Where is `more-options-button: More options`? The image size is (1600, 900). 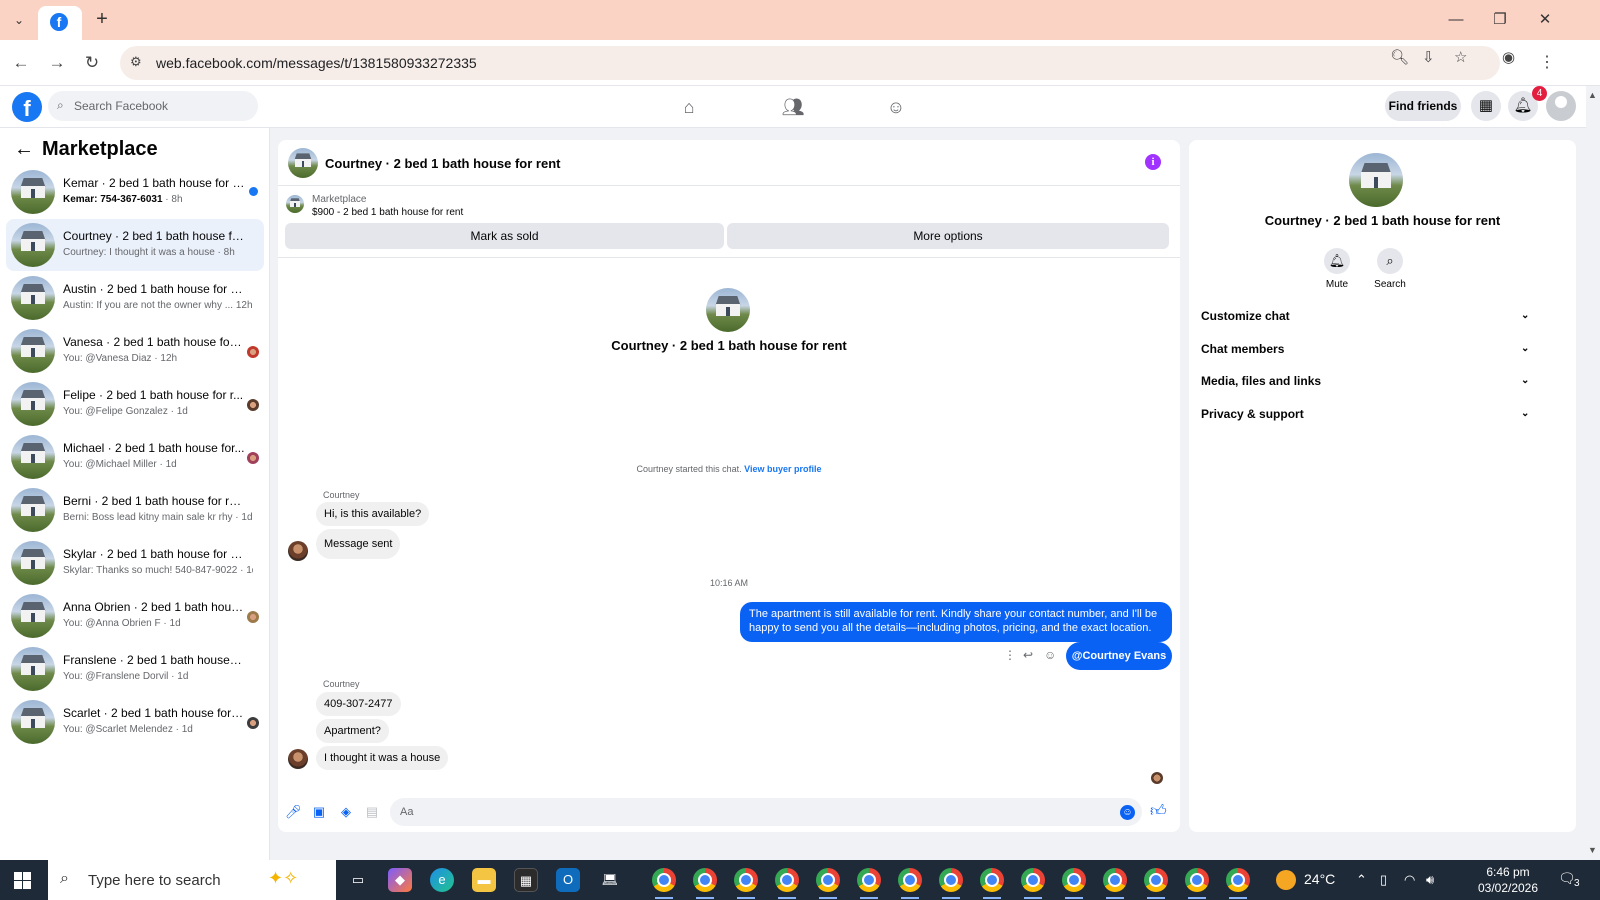
more-options-button: More options is located at coordinates (948, 236).